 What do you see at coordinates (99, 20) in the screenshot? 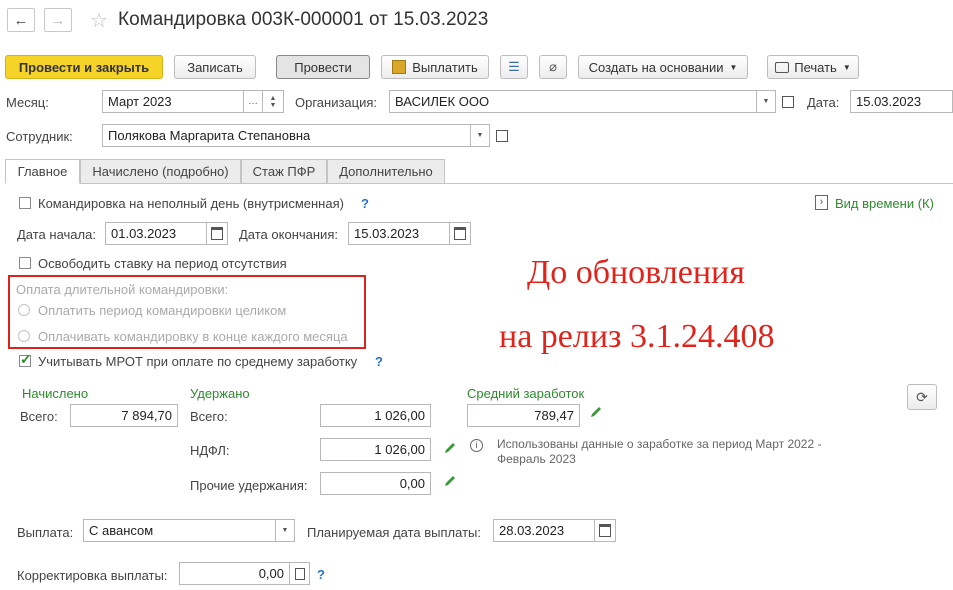
I see `star-icon: ☆` at bounding box center [99, 20].